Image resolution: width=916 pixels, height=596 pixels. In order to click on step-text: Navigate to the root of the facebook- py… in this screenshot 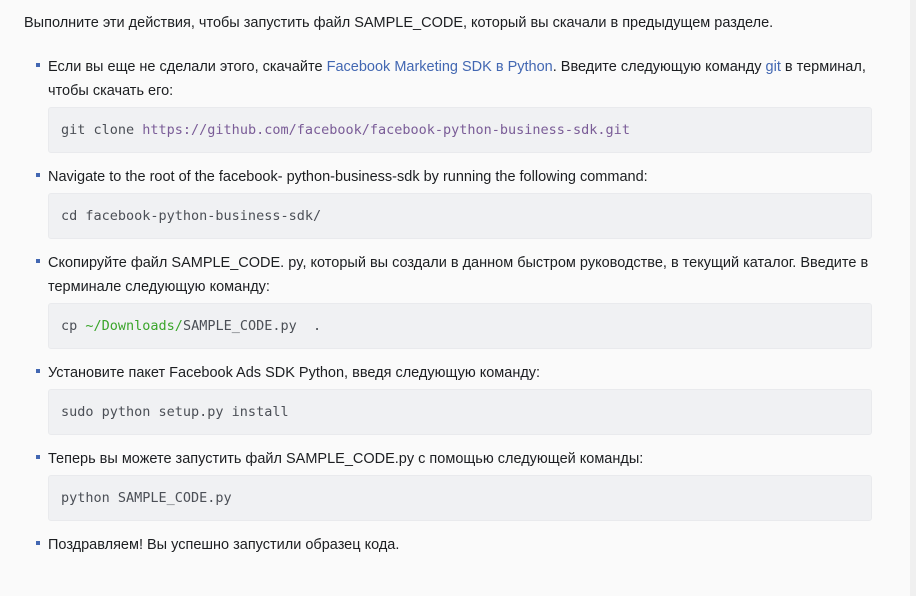, I will do `click(348, 177)`.